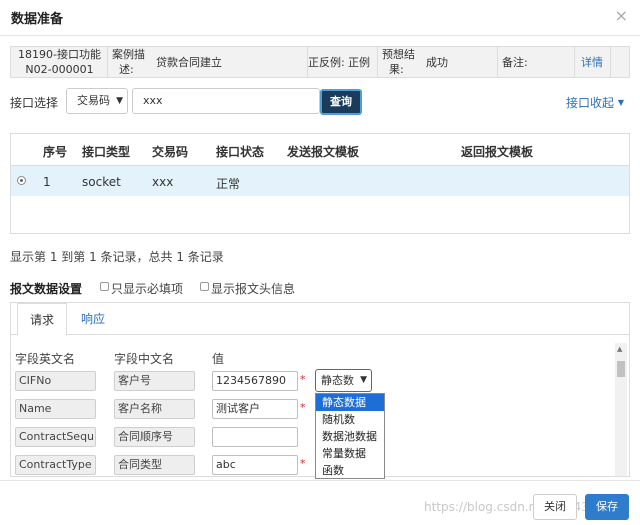 The height and width of the screenshot is (525, 640). I want to click on data-source-options: 静态数据 随机数 数据池数据 常量数据 函数, so click(350, 436).